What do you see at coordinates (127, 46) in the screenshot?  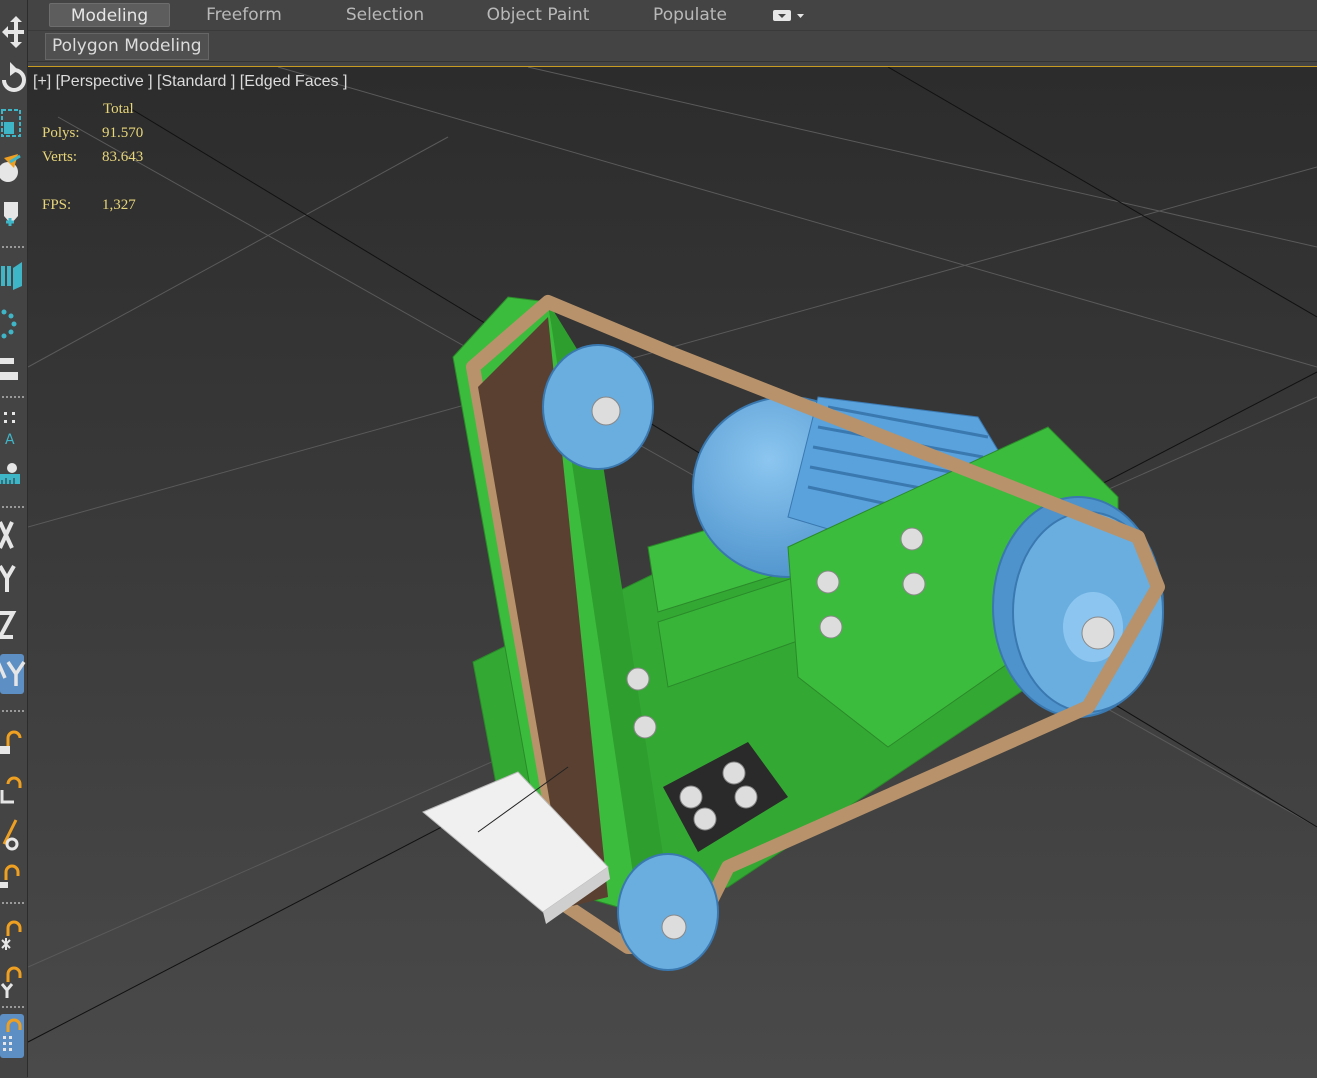 I see `polygon-modeling-tab: Polygon Modeling` at bounding box center [127, 46].